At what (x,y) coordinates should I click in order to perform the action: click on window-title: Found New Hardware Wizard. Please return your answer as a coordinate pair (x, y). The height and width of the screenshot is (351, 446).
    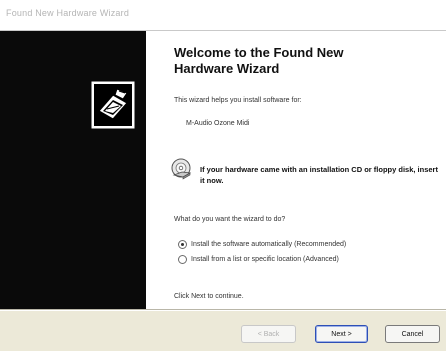
    Looking at the image, I should click on (68, 13).